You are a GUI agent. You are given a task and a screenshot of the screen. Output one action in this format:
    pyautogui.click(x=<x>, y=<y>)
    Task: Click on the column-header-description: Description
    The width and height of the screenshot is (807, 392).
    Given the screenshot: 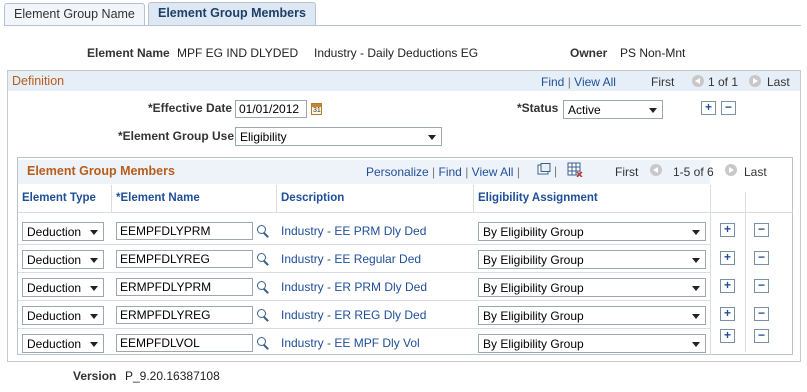 What is the action you would take?
    pyautogui.click(x=375, y=199)
    